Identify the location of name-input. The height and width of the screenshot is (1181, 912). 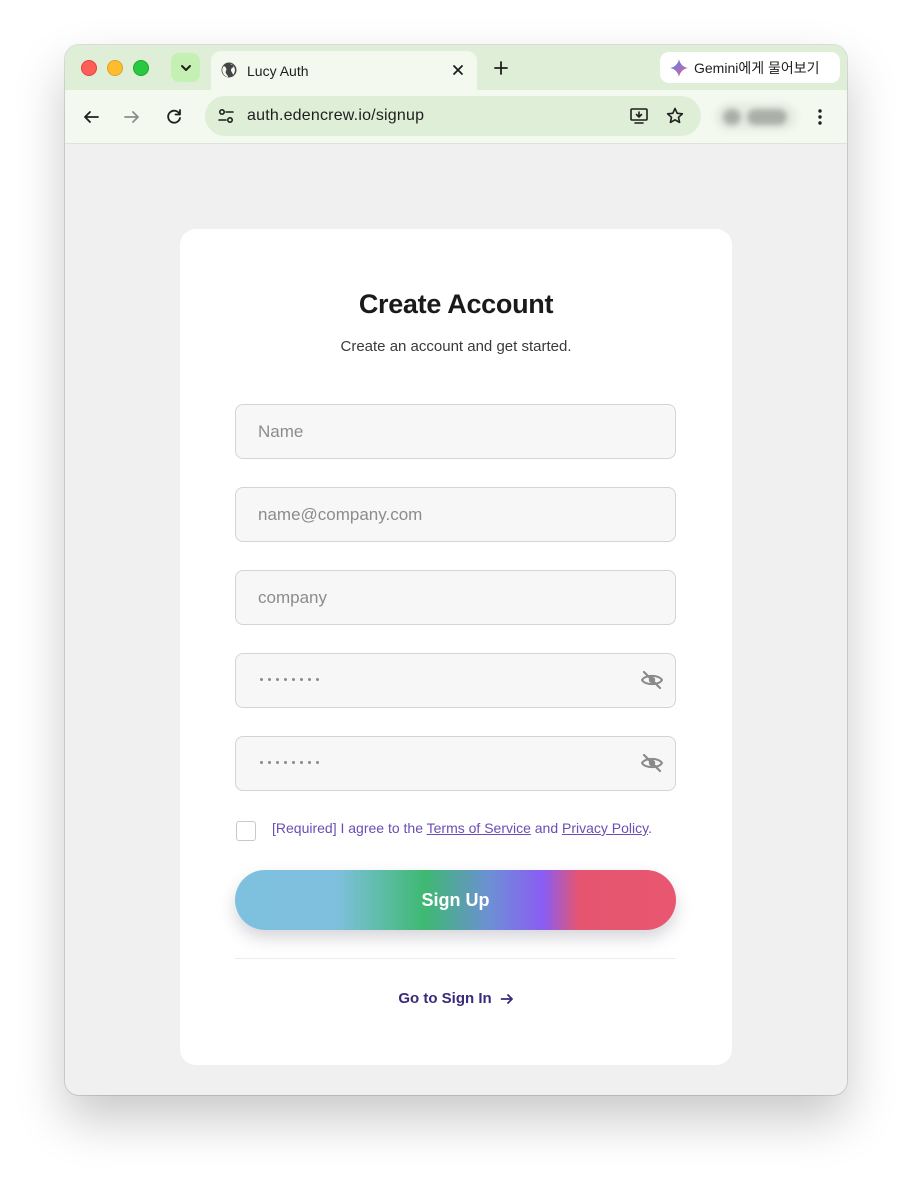
(455, 431).